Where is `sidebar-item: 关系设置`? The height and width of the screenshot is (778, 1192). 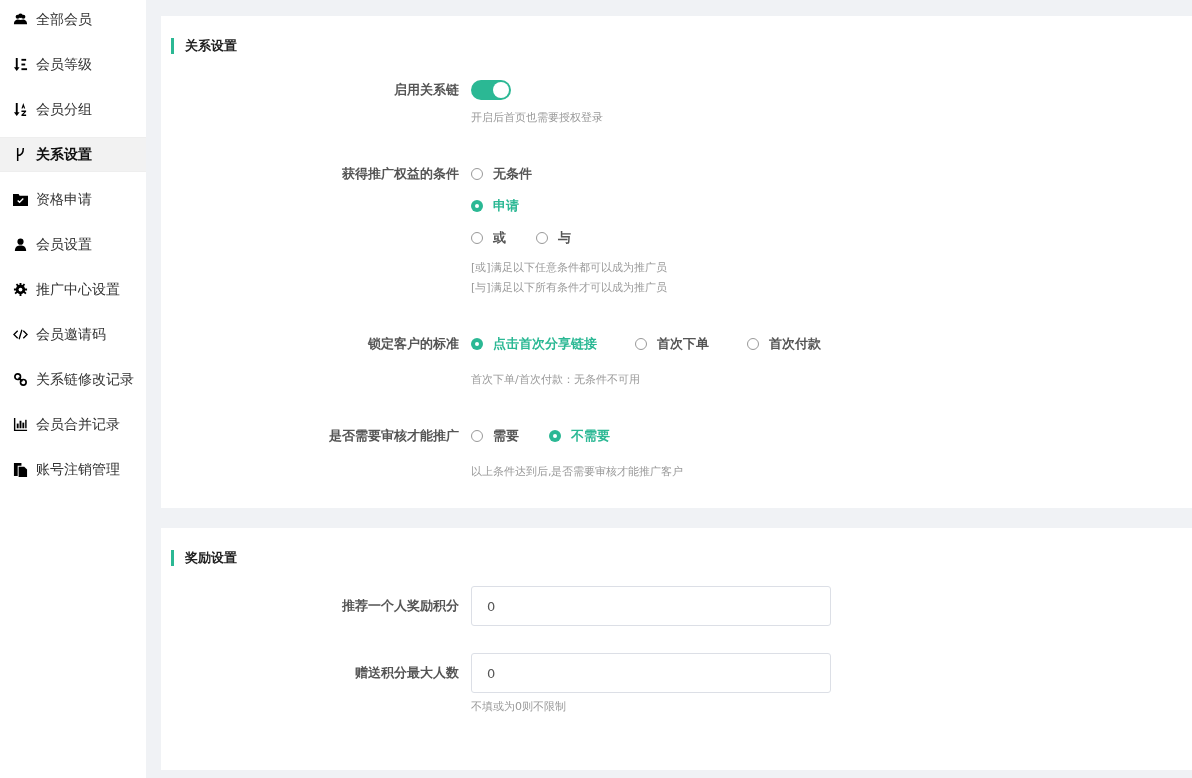
sidebar-item: 关系设置 is located at coordinates (73, 154).